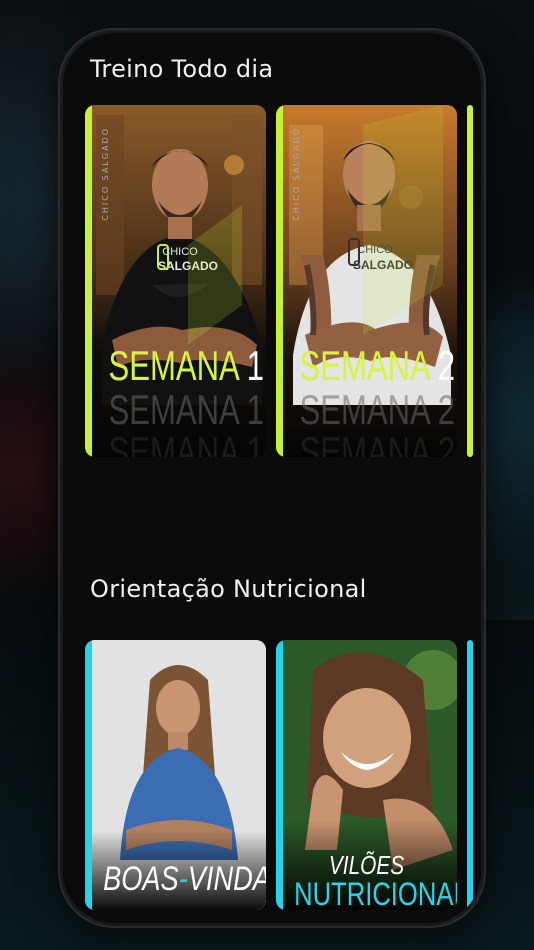  I want to click on welcome-title-part2: VINDAS, so click(226, 879).